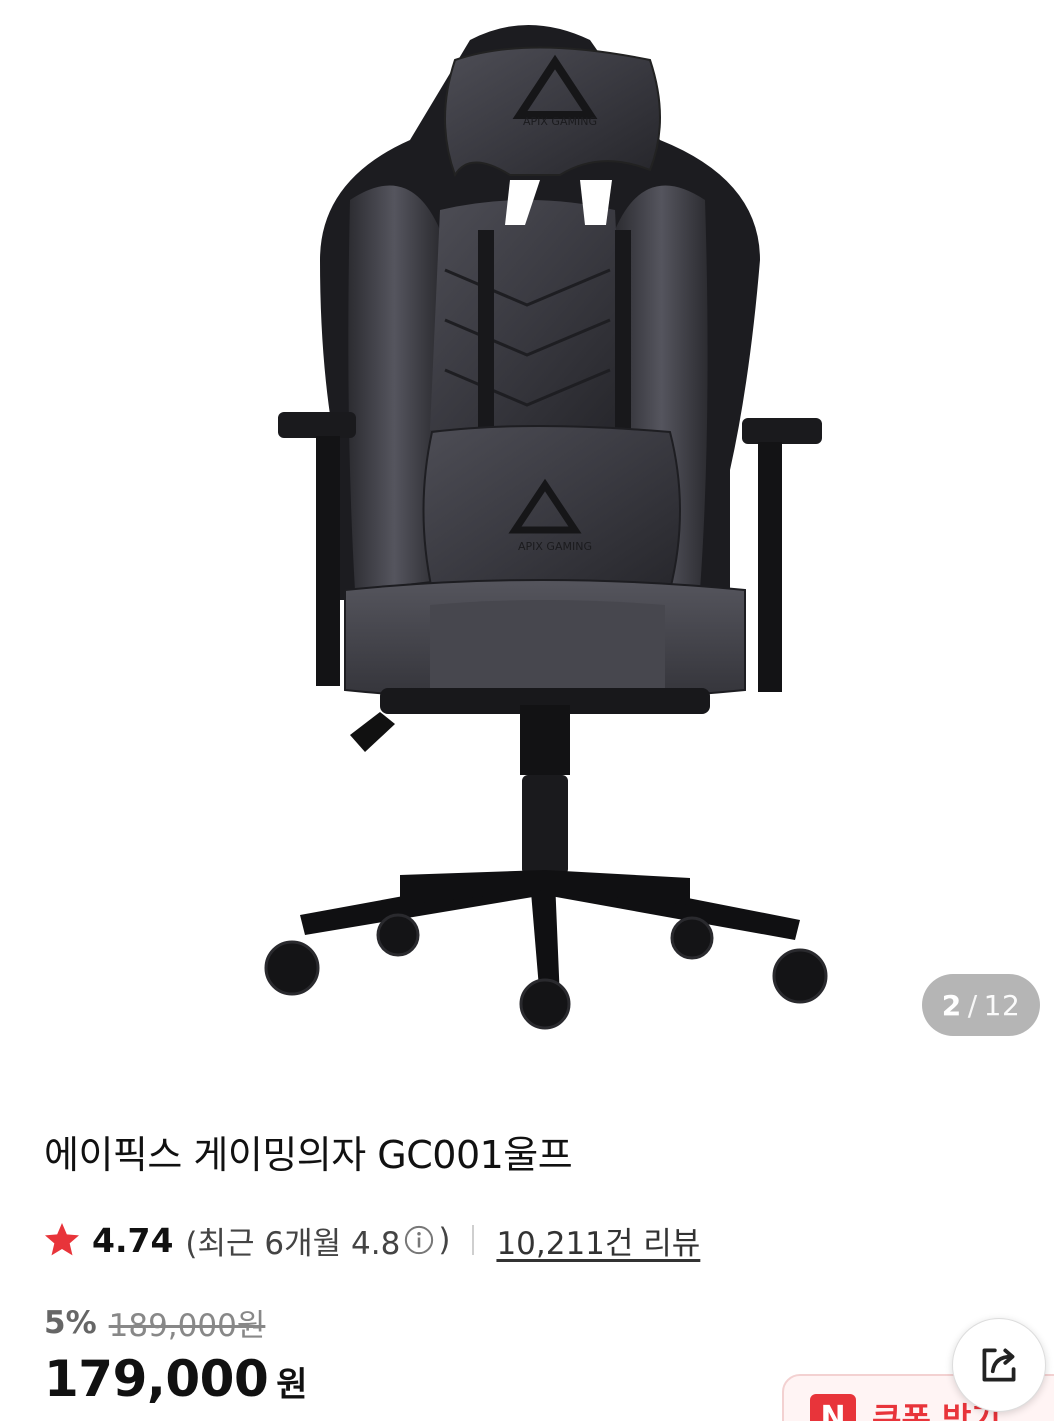 Image resolution: width=1054 pixels, height=1421 pixels. Describe the element at coordinates (292, 1385) in the screenshot. I see `price-unit: 원` at that location.